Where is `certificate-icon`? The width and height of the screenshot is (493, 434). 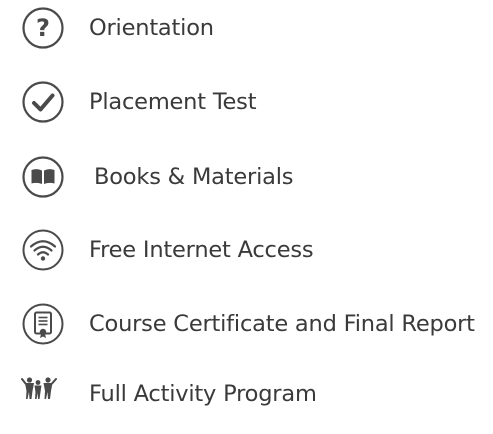 certificate-icon is located at coordinates (43, 324).